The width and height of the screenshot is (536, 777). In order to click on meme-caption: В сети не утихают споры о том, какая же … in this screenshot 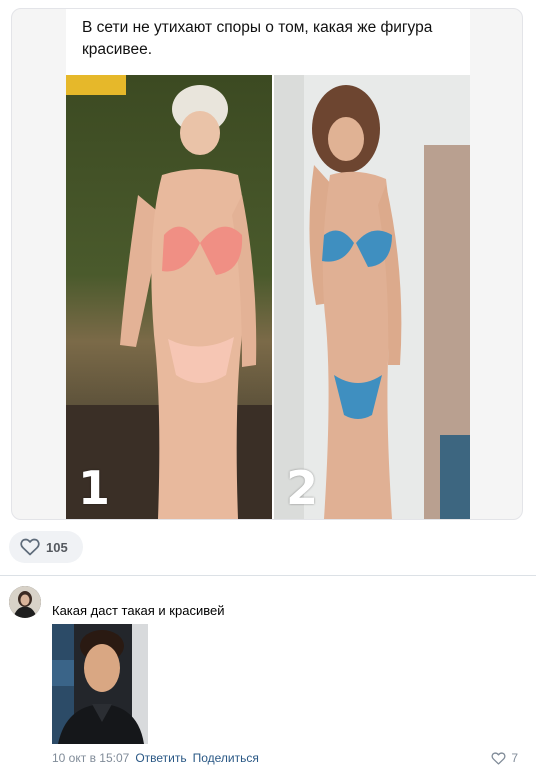, I will do `click(257, 38)`.